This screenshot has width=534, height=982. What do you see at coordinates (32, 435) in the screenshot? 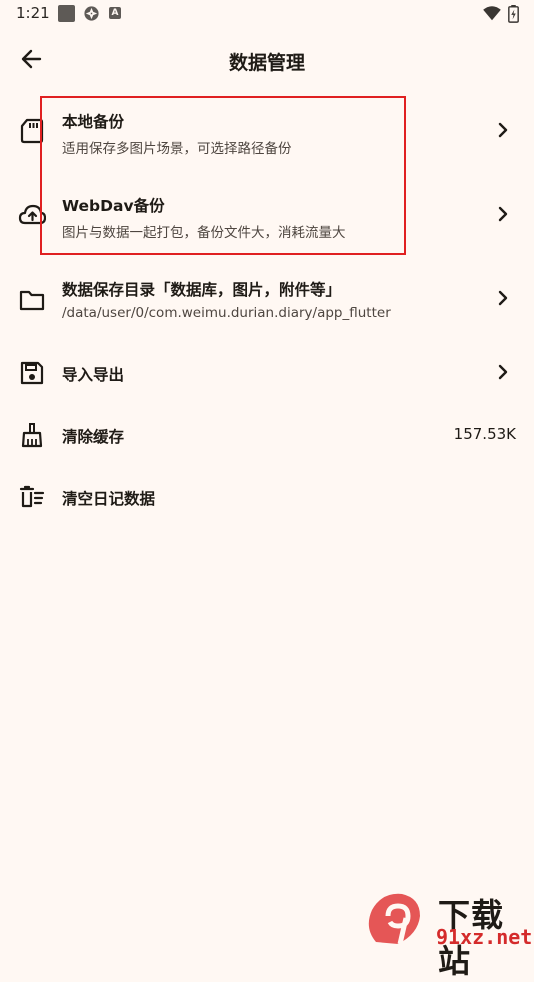
I see `broom-icon` at bounding box center [32, 435].